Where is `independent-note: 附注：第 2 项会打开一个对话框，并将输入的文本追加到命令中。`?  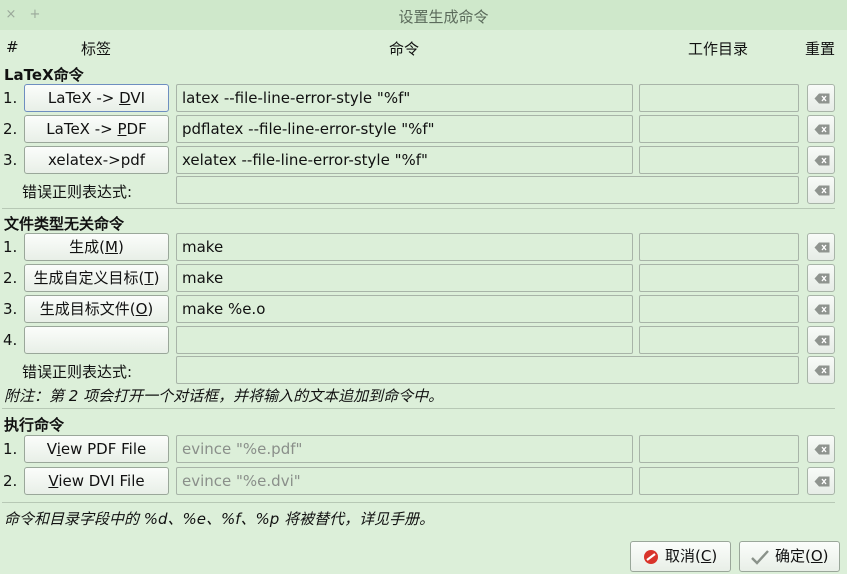 independent-note: 附注：第 2 项会打开一个对话框，并将输入的文本追加到命令中。 is located at coordinates (224, 396).